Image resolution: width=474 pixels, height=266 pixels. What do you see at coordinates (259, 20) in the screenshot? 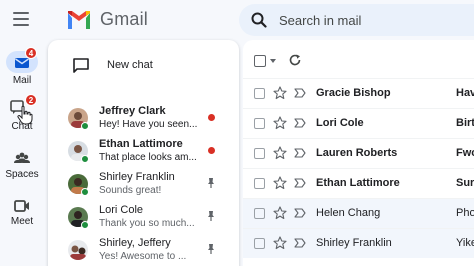
I see `search-icon` at bounding box center [259, 20].